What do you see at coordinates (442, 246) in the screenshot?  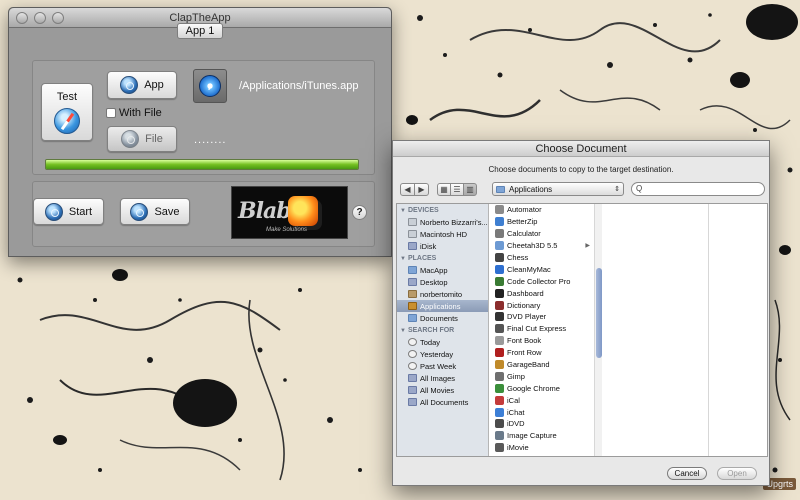 I see `sidebar-item-idisk: iDisk` at bounding box center [442, 246].